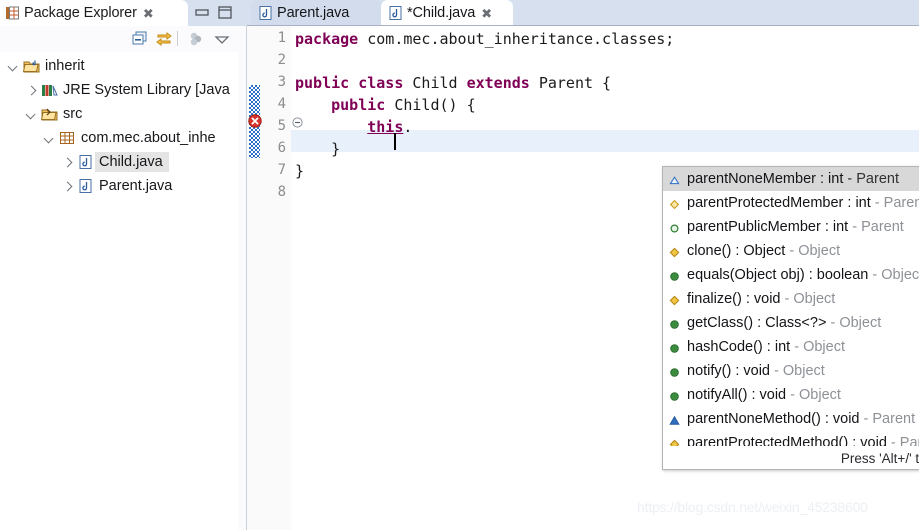 This screenshot has height=530, width=919. Describe the element at coordinates (674, 179) in the screenshot. I see `field-default-icon` at that location.